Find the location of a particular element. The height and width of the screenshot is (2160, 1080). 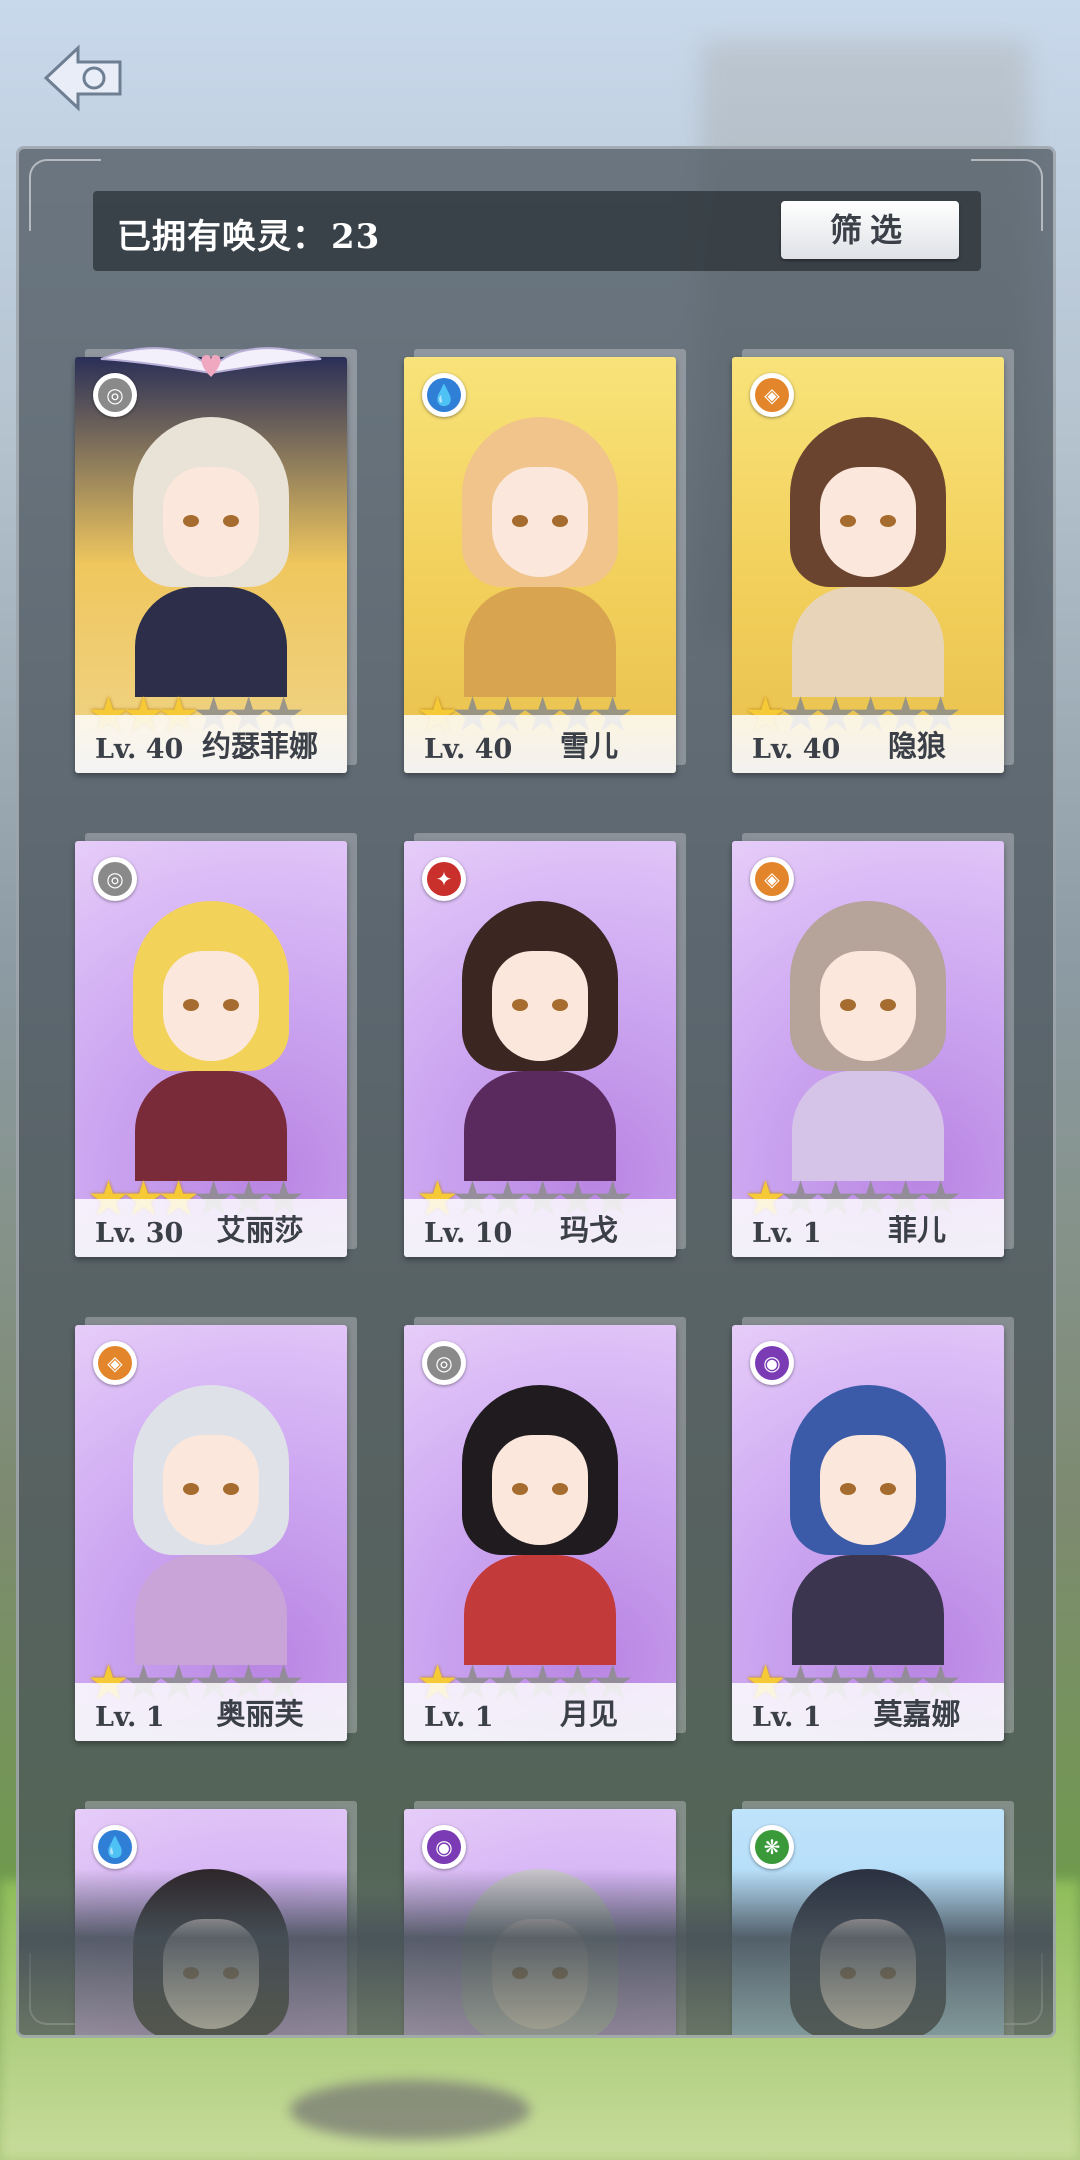

card-info-bar: Lv. 1 莫嘉娜 is located at coordinates (868, 1712).